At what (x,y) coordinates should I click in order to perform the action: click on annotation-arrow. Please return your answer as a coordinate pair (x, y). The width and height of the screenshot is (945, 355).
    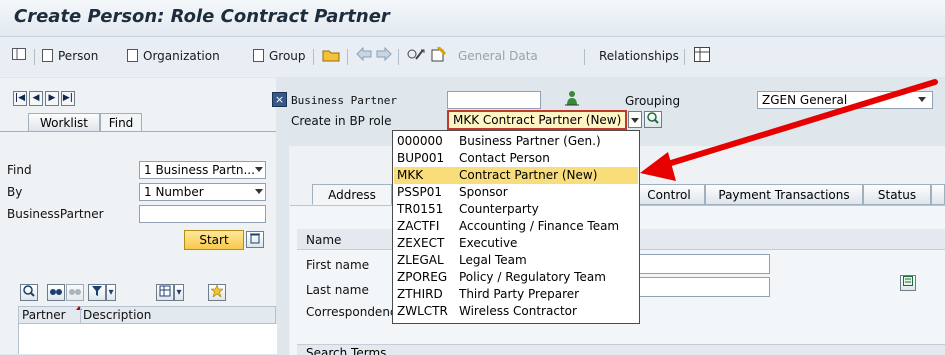
    Looking at the image, I should click on (789, 130).